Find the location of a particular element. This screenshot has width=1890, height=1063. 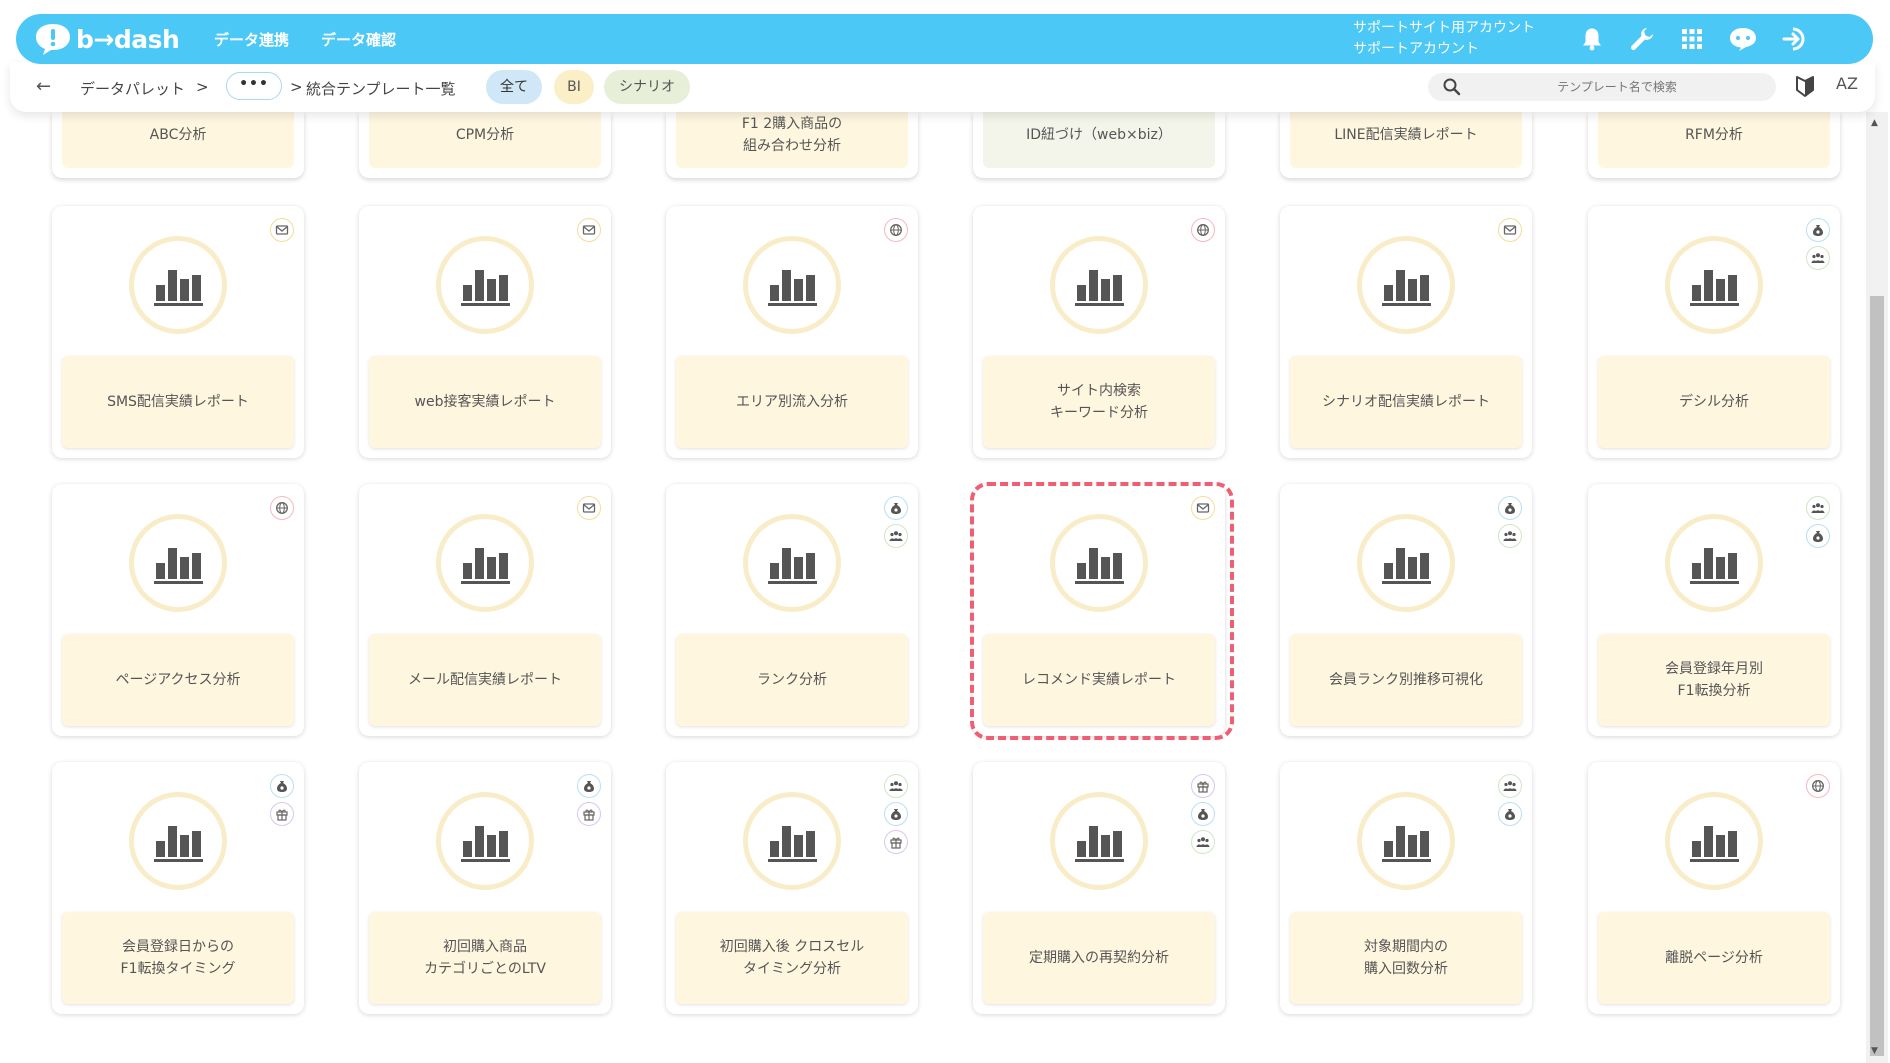

nav-data-check: データ確認 is located at coordinates (358, 39).